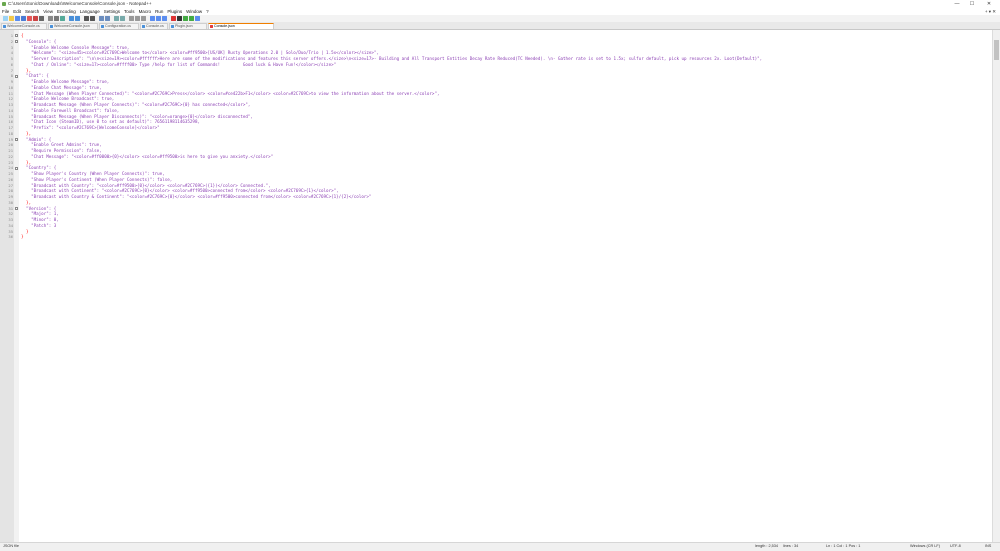 The image size is (1000, 551). What do you see at coordinates (122, 18) in the screenshot?
I see `sync-horizontal-icon` at bounding box center [122, 18].